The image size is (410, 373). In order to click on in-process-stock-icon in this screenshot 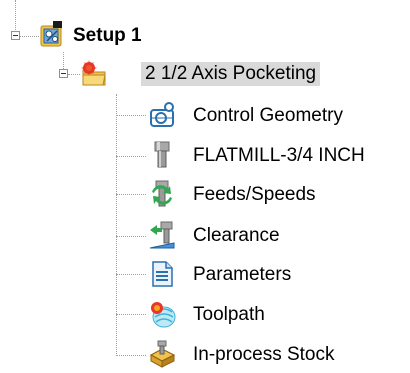, I will do `click(162, 354)`.